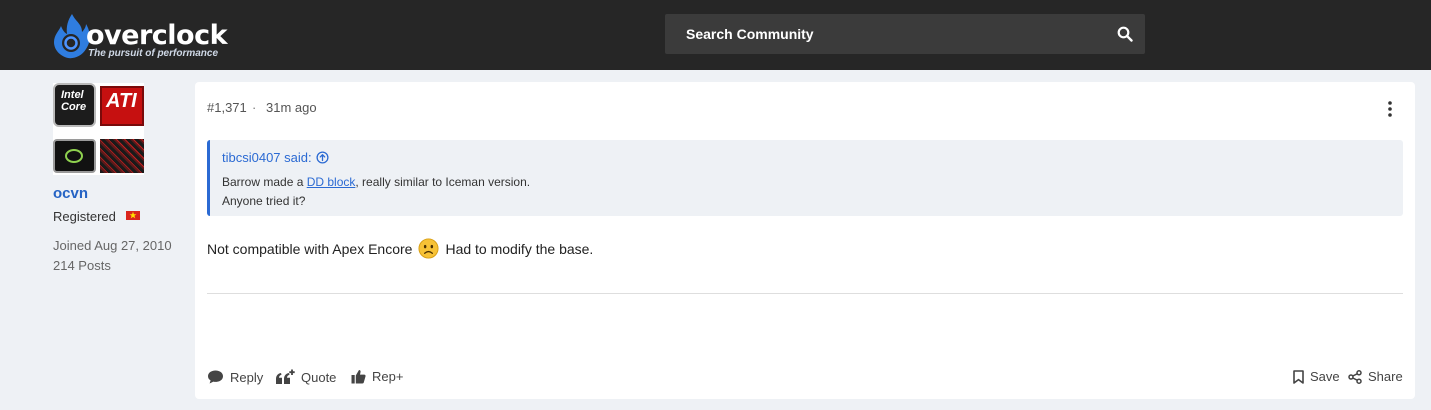 The height and width of the screenshot is (410, 1431). I want to click on share-icon, so click(1355, 376).